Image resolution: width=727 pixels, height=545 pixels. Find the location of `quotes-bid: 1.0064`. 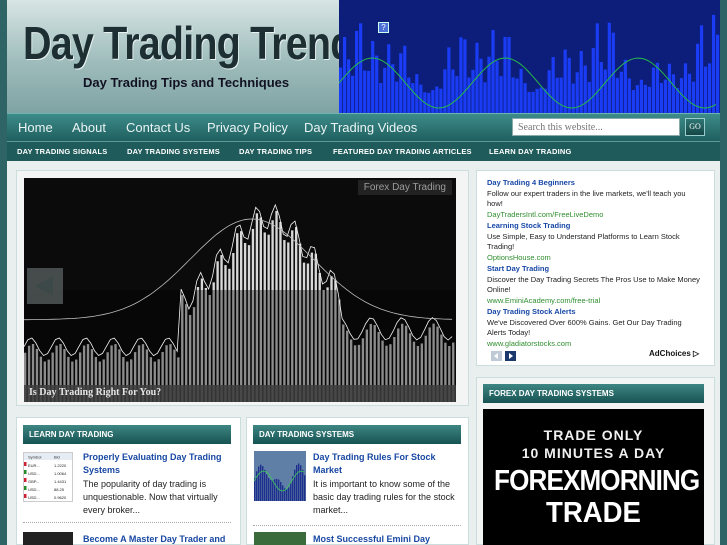

quotes-bid: 1.0064 is located at coordinates (60, 473).